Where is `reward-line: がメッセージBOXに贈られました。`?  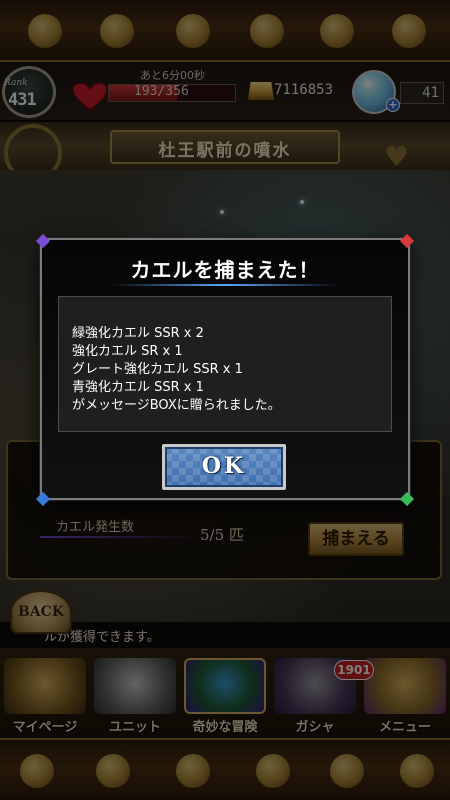 reward-line: がメッセージBOXに贈られました。 is located at coordinates (176, 405).